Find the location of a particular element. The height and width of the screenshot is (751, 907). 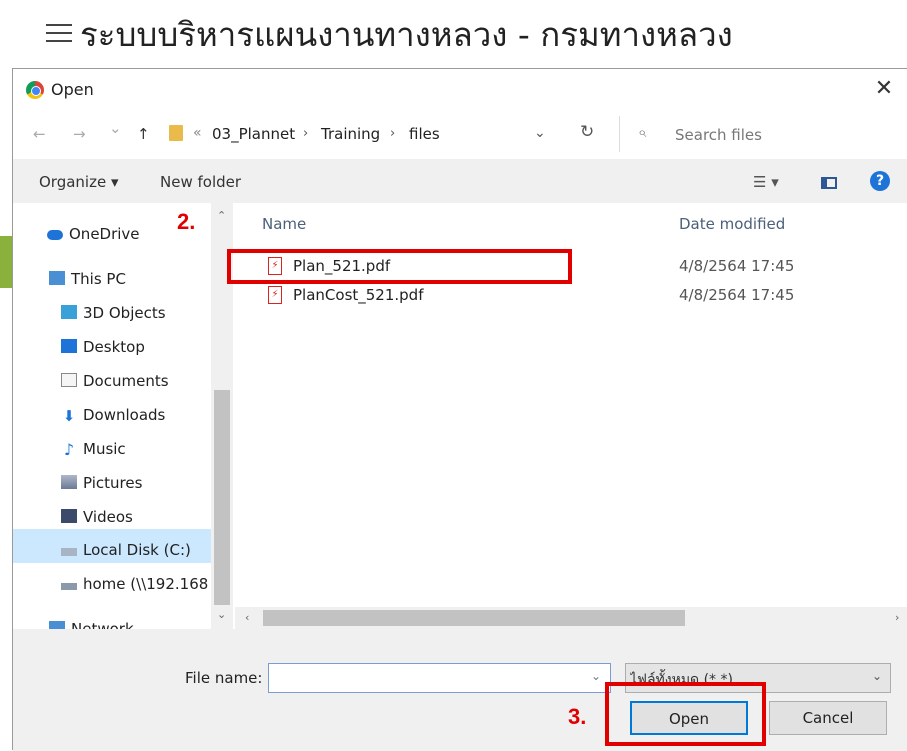

back-arrow-icon: ← is located at coordinates (39, 134).